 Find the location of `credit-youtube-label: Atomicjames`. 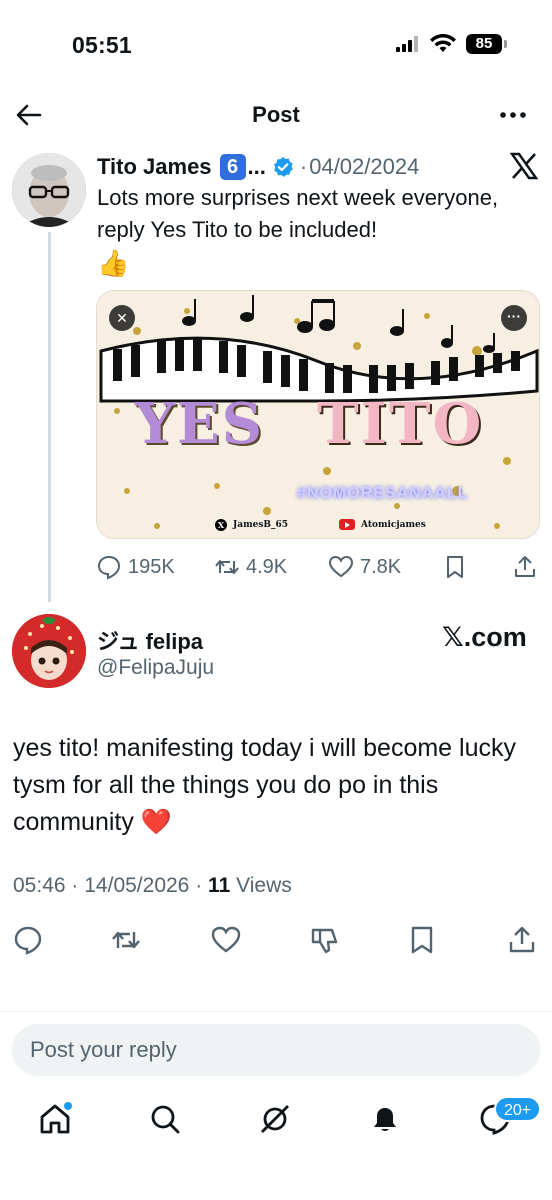

credit-youtube-label: Atomicjames is located at coordinates (393, 524).